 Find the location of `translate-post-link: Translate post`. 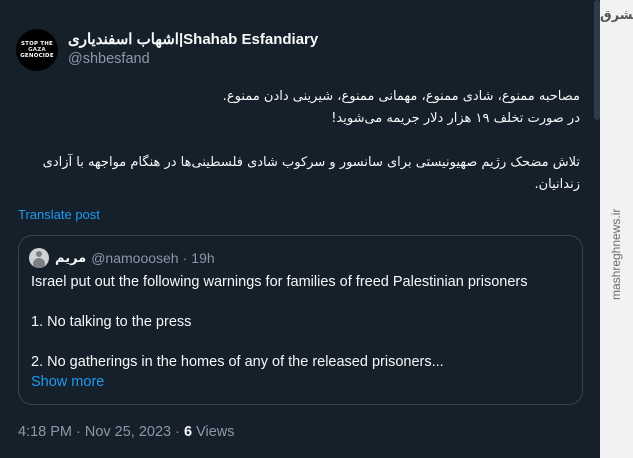

translate-post-link: Translate post is located at coordinates (59, 214).